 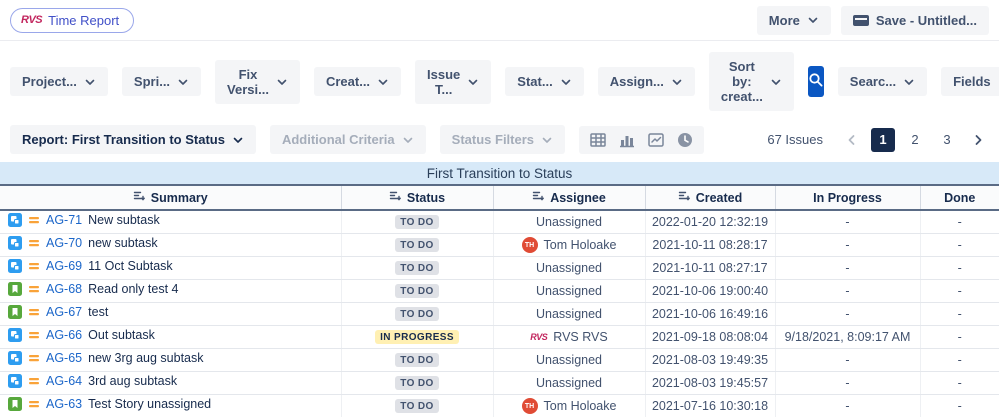 I want to click on issue-key-link: AG-63, so click(x=64, y=404).